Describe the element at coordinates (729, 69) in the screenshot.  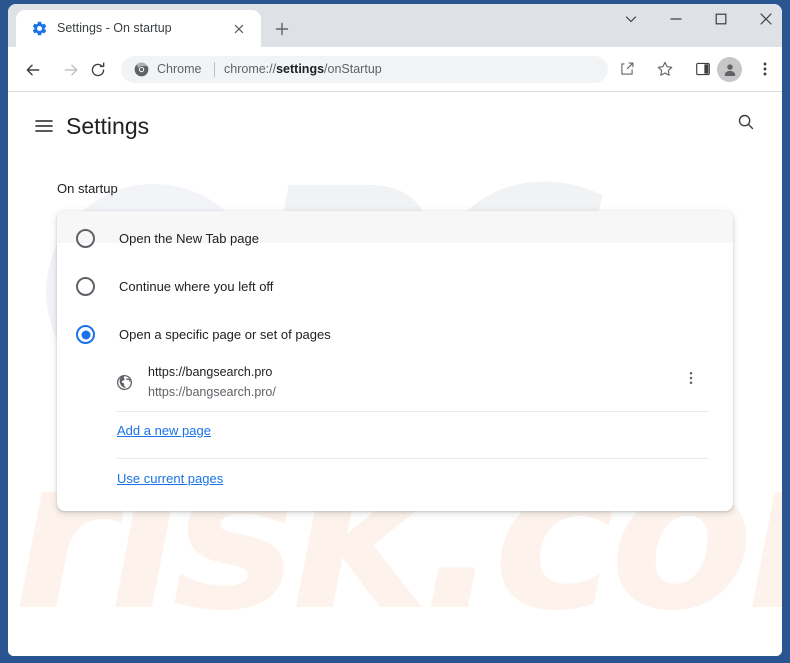
I see `avatar` at that location.